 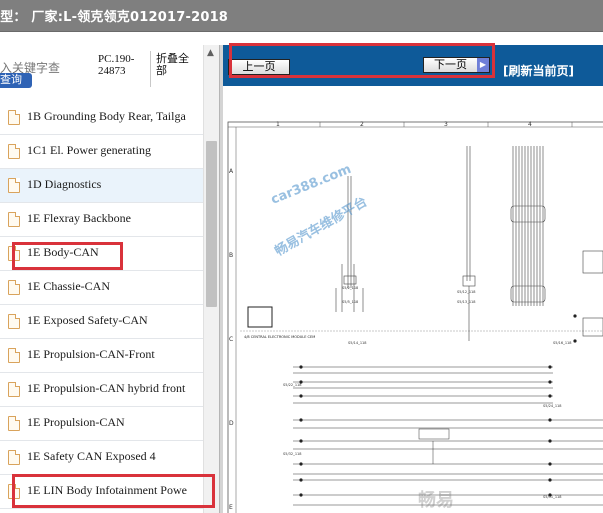 What do you see at coordinates (278, 124) in the screenshot?
I see `column-label: 1` at bounding box center [278, 124].